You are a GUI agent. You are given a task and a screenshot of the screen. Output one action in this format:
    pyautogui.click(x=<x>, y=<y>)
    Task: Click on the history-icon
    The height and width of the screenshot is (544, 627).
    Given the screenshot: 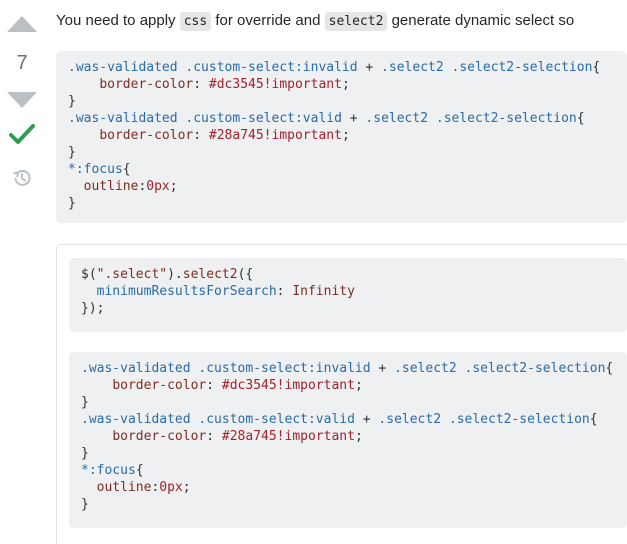 What is the action you would take?
    pyautogui.click(x=22, y=178)
    